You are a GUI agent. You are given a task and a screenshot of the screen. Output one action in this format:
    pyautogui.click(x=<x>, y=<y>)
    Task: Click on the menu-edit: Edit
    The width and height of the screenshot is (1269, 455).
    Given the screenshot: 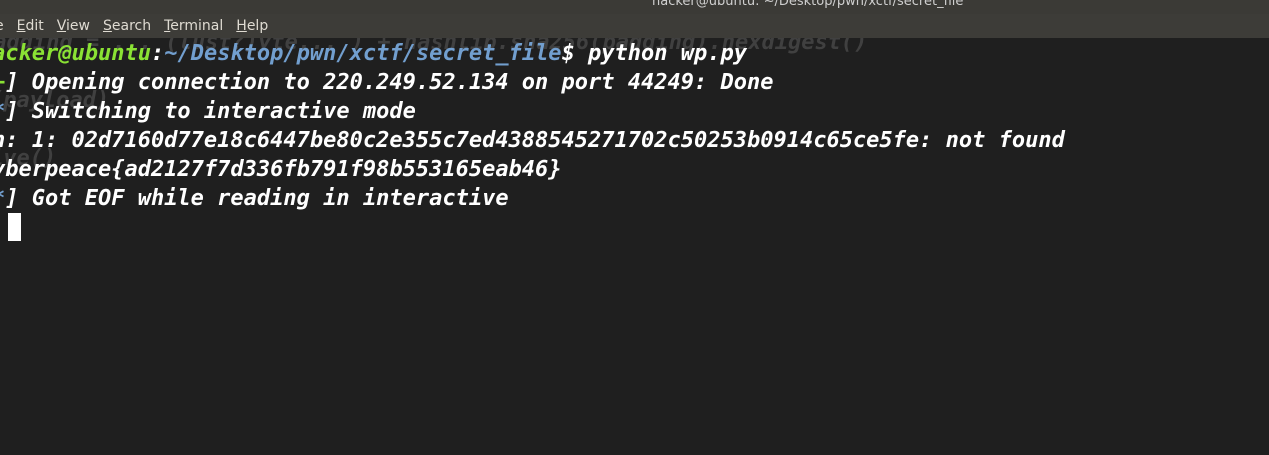 What is the action you would take?
    pyautogui.click(x=30, y=26)
    